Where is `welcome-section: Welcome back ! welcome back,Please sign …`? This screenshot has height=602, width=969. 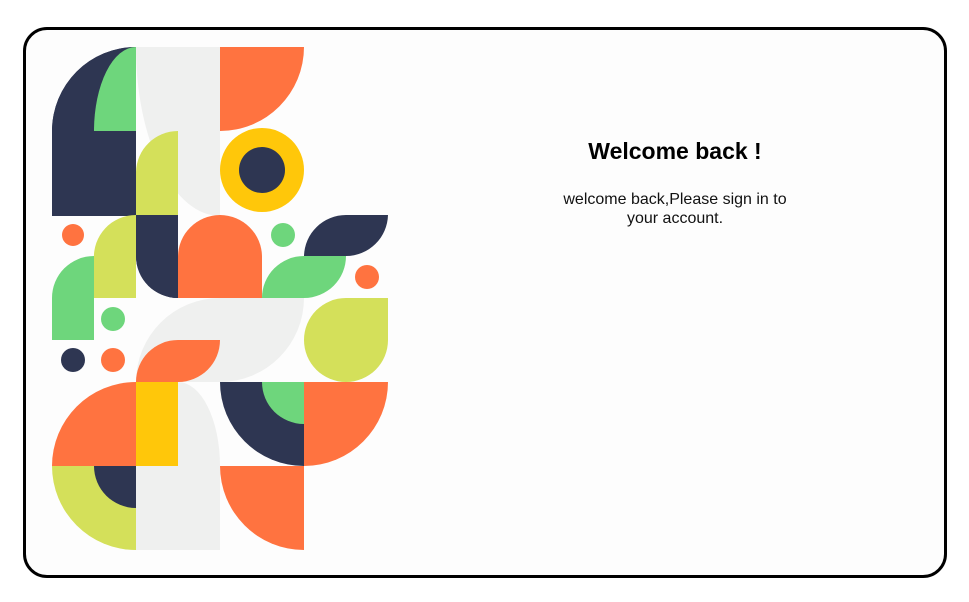
welcome-section: Welcome back ! welcome back,Please sign … is located at coordinates (675, 183).